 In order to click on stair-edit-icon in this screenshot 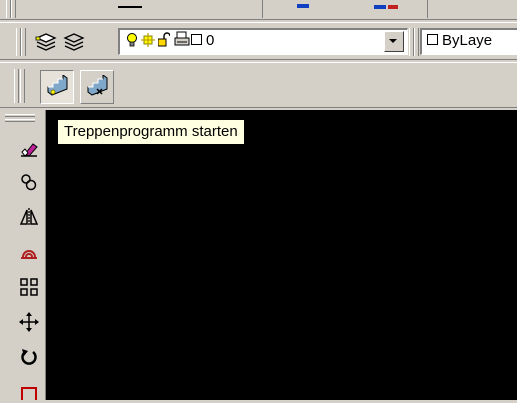, I will do `click(97, 86)`.